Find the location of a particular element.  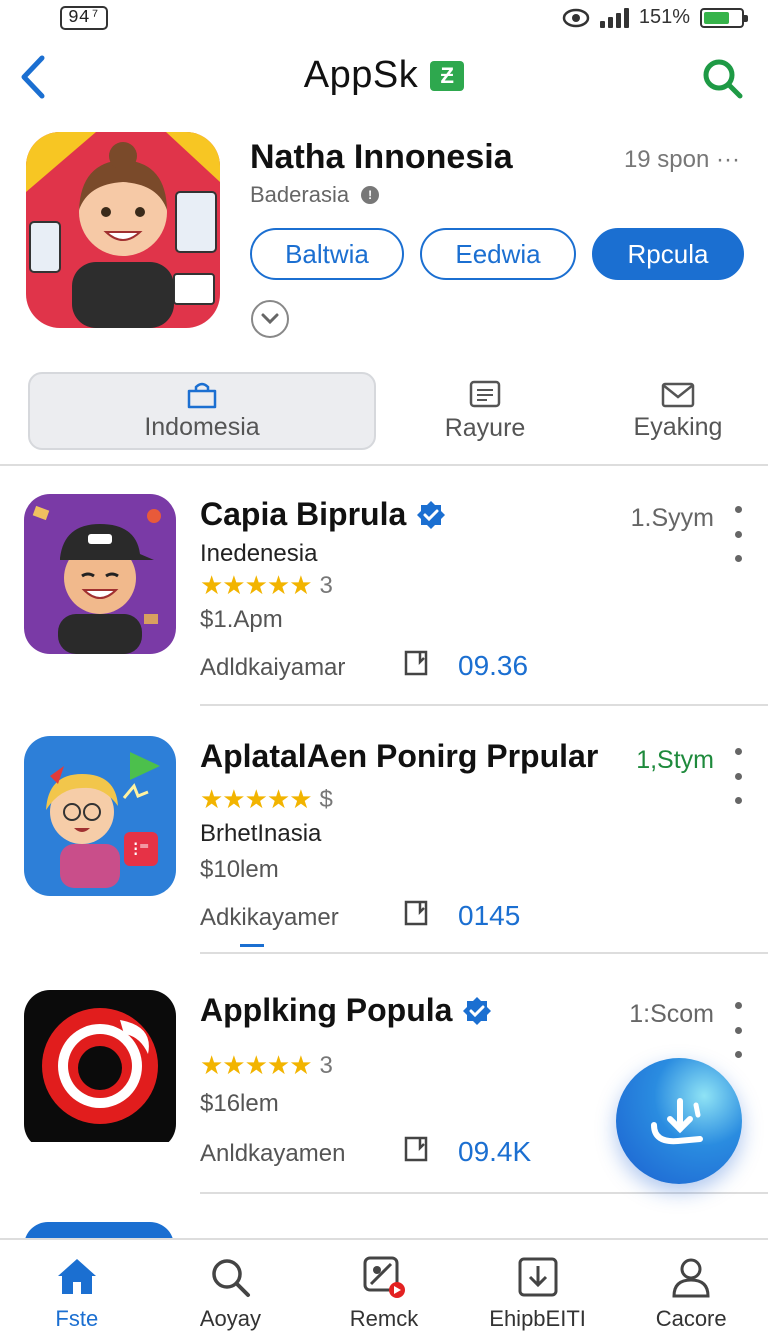

home-icon is located at coordinates (76, 1276).